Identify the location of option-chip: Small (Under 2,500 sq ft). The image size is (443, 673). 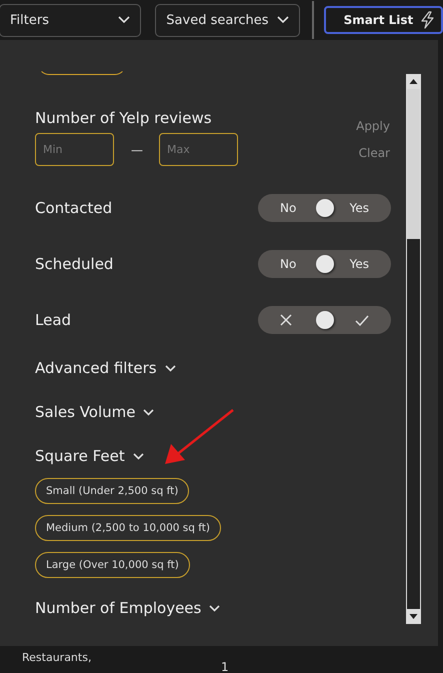
(112, 491).